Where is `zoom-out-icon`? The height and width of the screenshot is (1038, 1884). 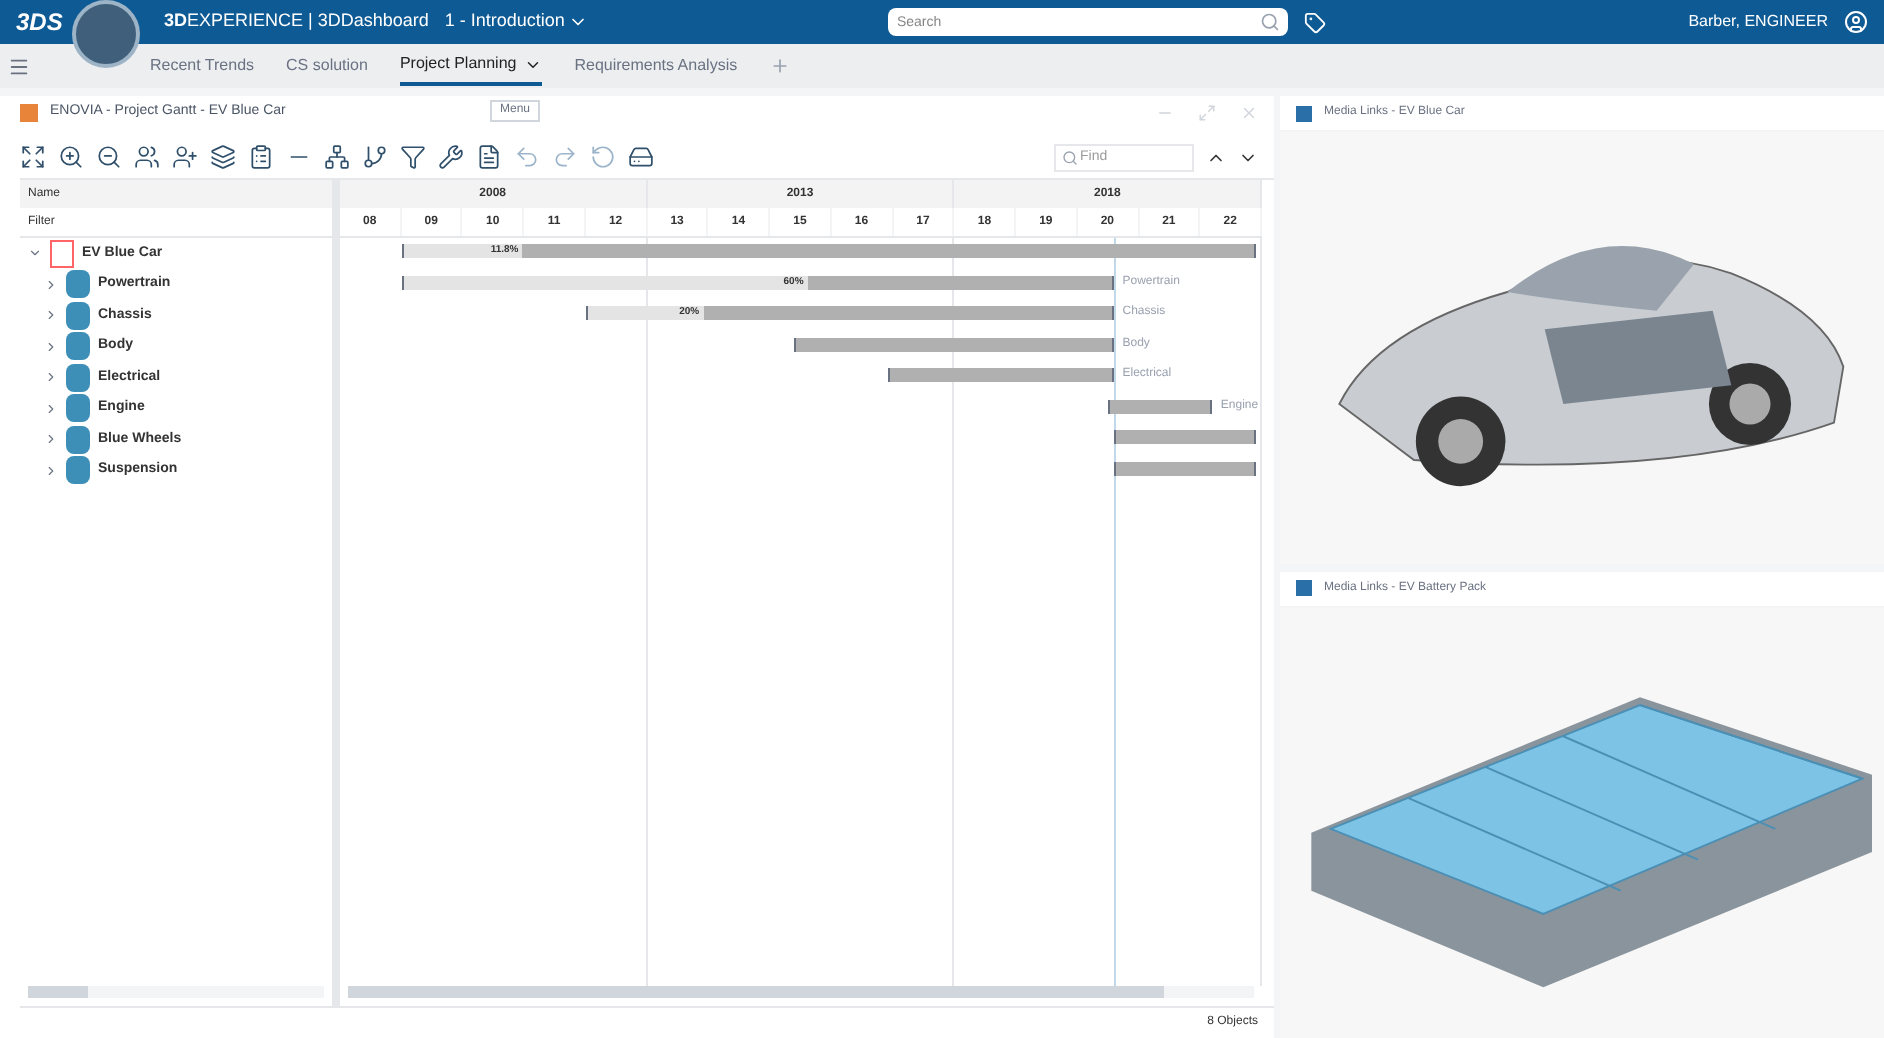 zoom-out-icon is located at coordinates (109, 157).